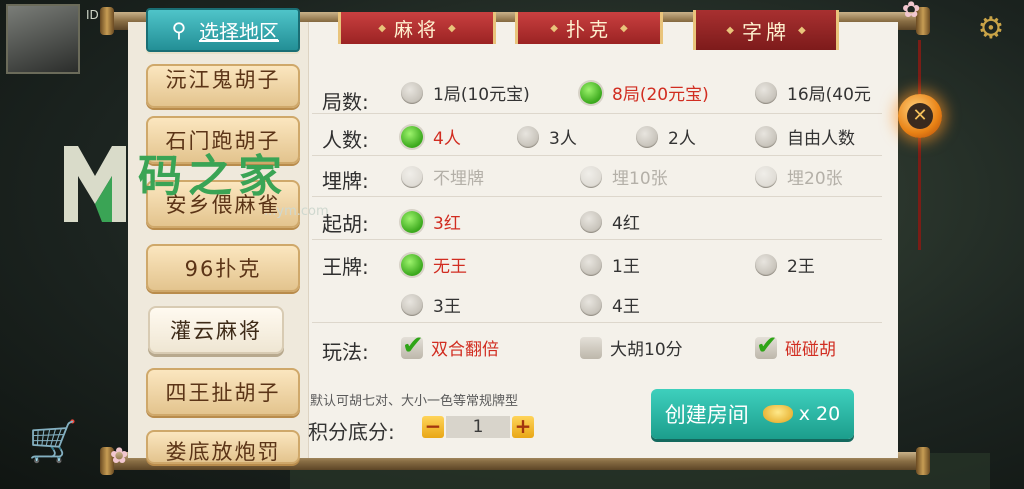 The image size is (1024, 489). Describe the element at coordinates (640, 179) in the screenshot. I see `option-label: 埋10张` at that location.